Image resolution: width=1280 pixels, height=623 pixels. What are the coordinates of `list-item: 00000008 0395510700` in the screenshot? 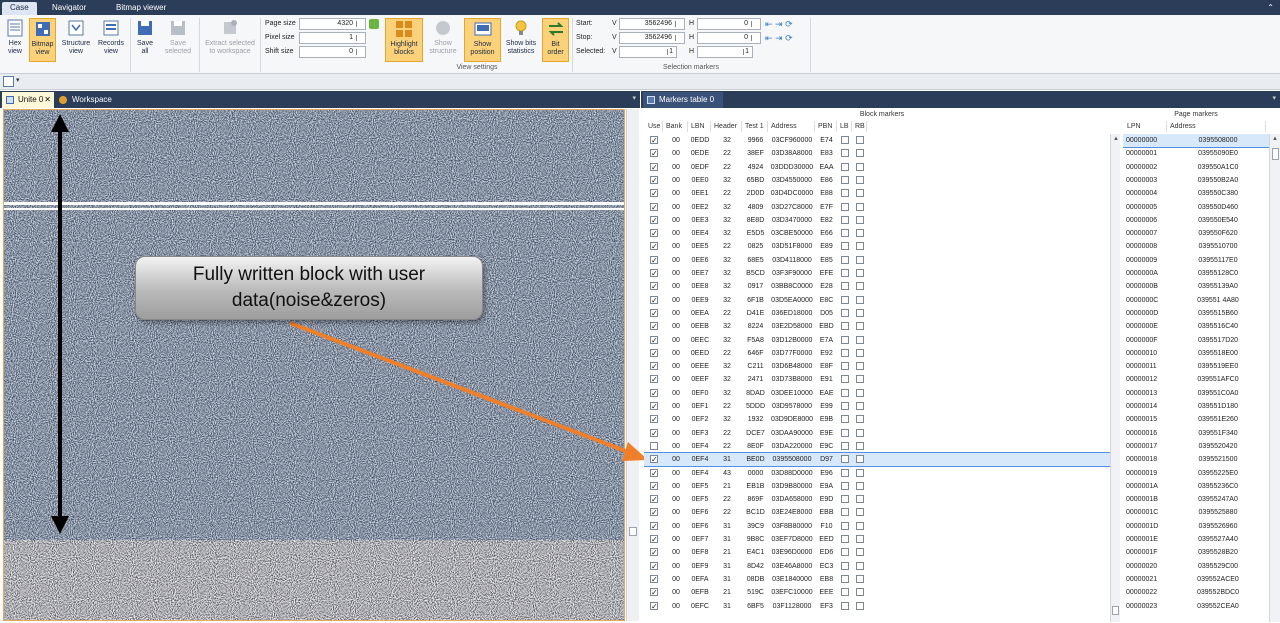 It's located at (1196, 246).